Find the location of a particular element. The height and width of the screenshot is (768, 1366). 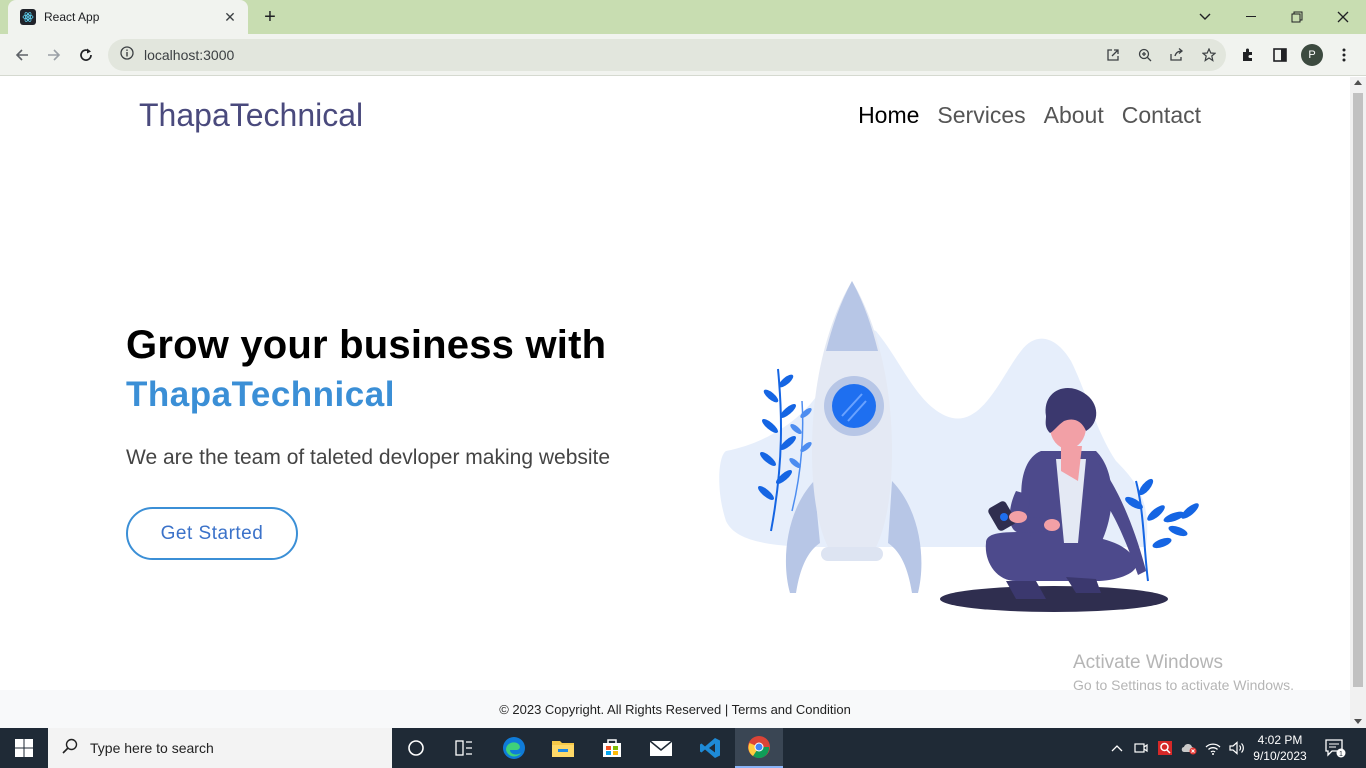

taskbar-clock: 4:02 PM 9/10/2023 is located at coordinates (1280, 748).